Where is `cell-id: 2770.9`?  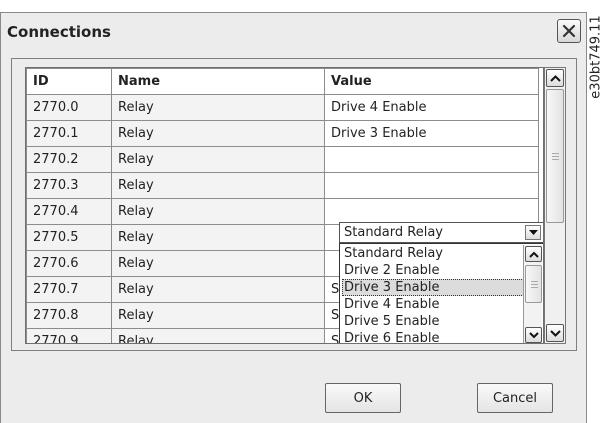
cell-id: 2770.9 is located at coordinates (69, 335).